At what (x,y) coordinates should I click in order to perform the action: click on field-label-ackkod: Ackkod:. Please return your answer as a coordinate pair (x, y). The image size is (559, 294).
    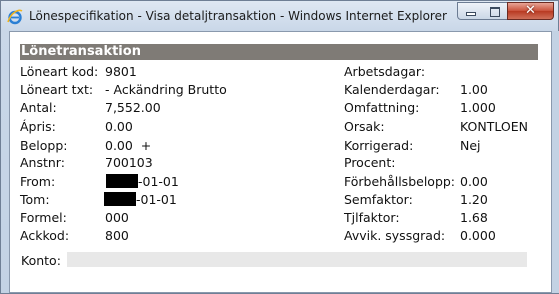
    Looking at the image, I should click on (45, 235).